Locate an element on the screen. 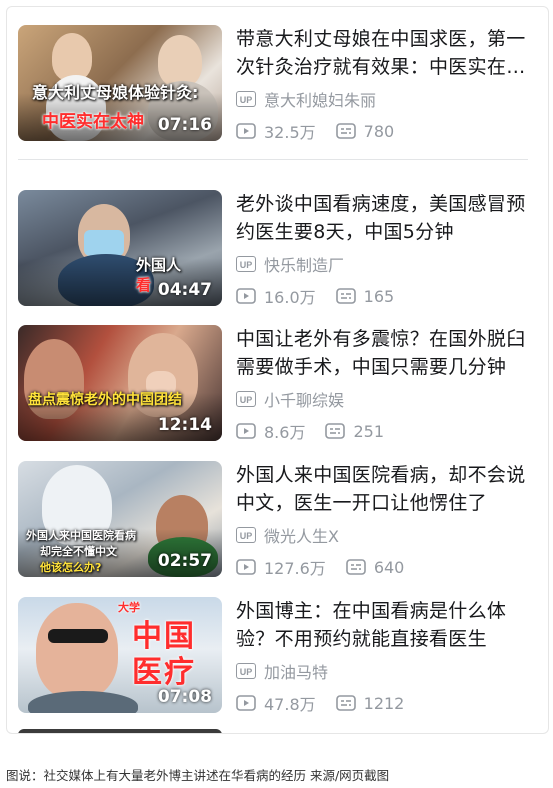  author-row: UP 快乐制造厂 is located at coordinates (384, 264).